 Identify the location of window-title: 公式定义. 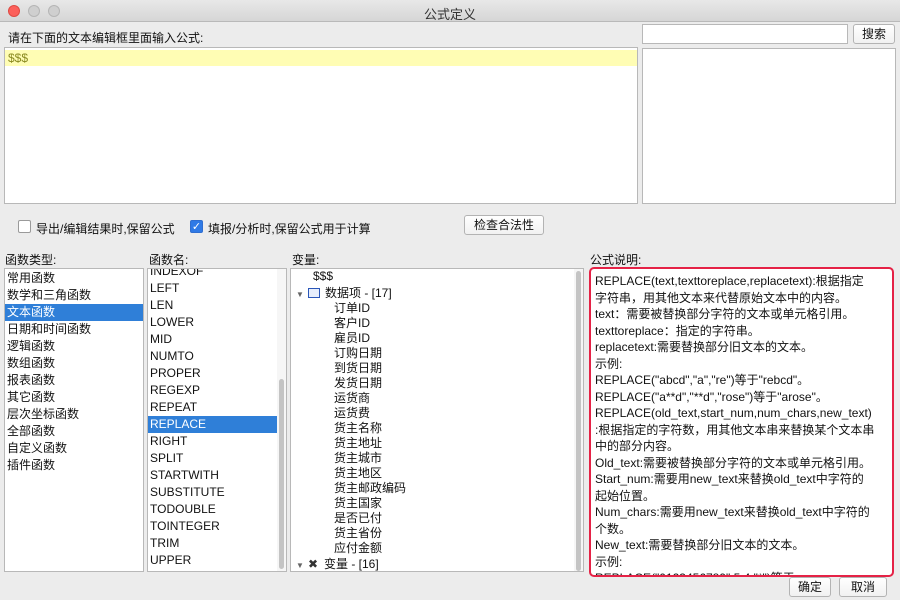
(449, 14).